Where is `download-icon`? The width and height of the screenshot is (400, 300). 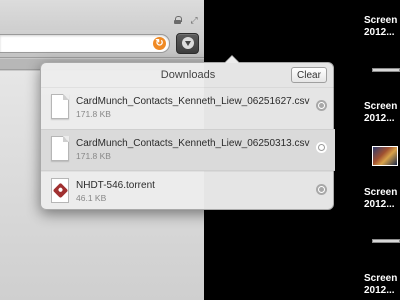
download-icon is located at coordinates (188, 43).